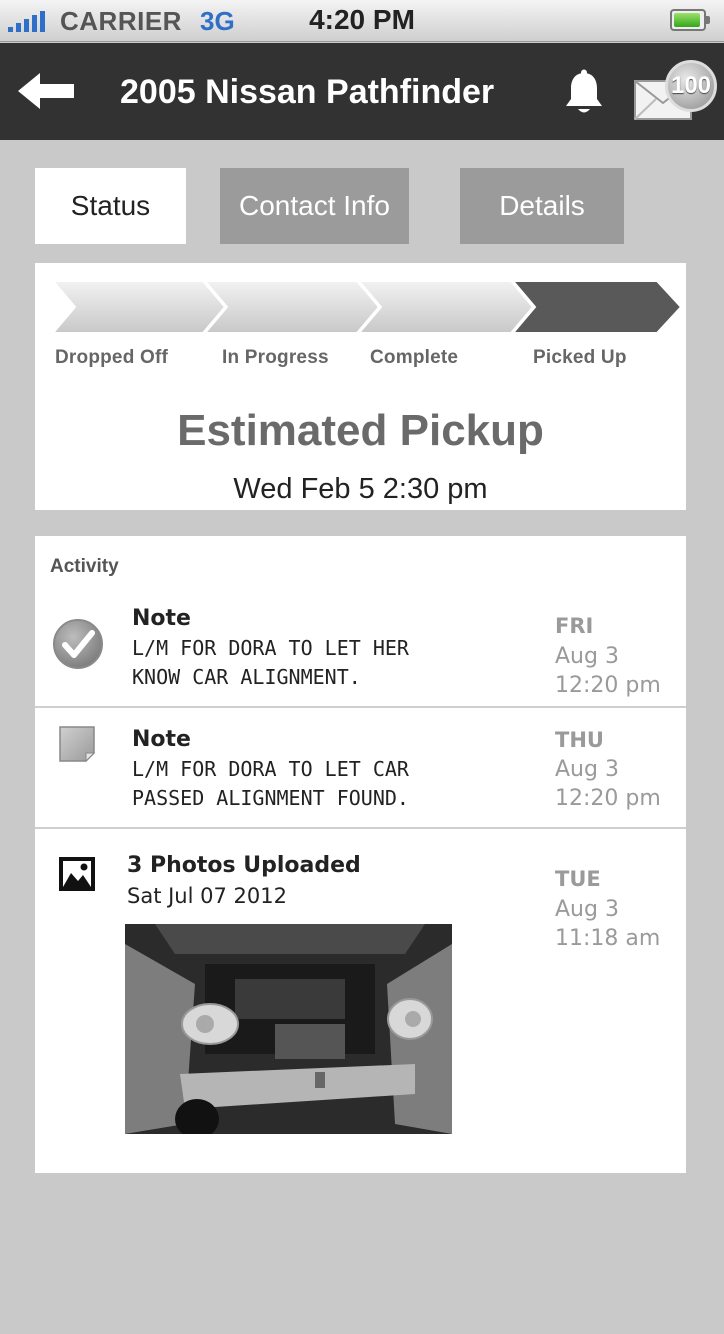  What do you see at coordinates (292, 307) in the screenshot?
I see `step-in-progress` at bounding box center [292, 307].